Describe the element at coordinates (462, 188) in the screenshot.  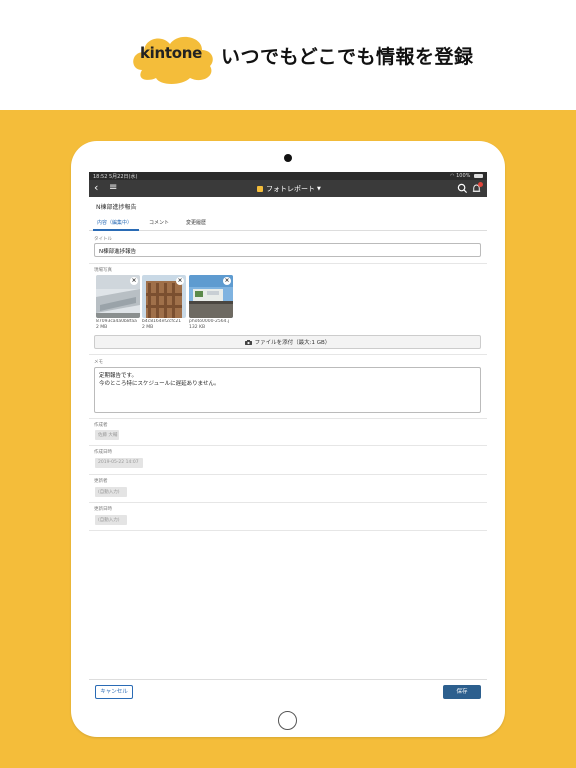
I see `search-icon` at that location.